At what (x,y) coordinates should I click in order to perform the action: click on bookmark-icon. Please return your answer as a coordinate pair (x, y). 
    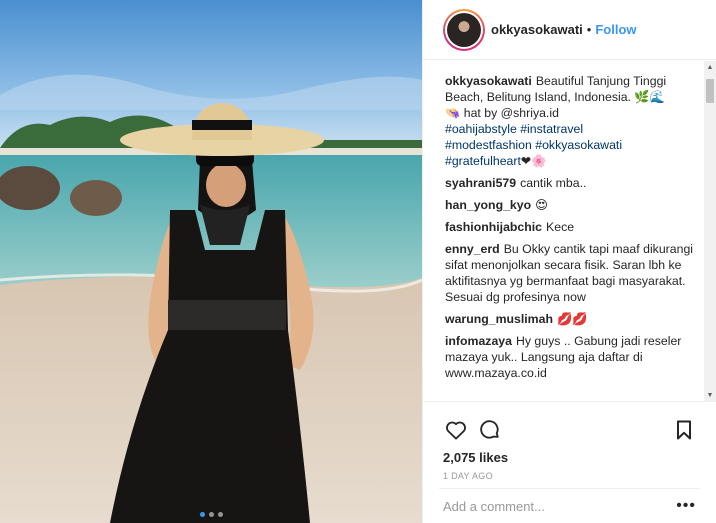
    Looking at the image, I should click on (684, 430).